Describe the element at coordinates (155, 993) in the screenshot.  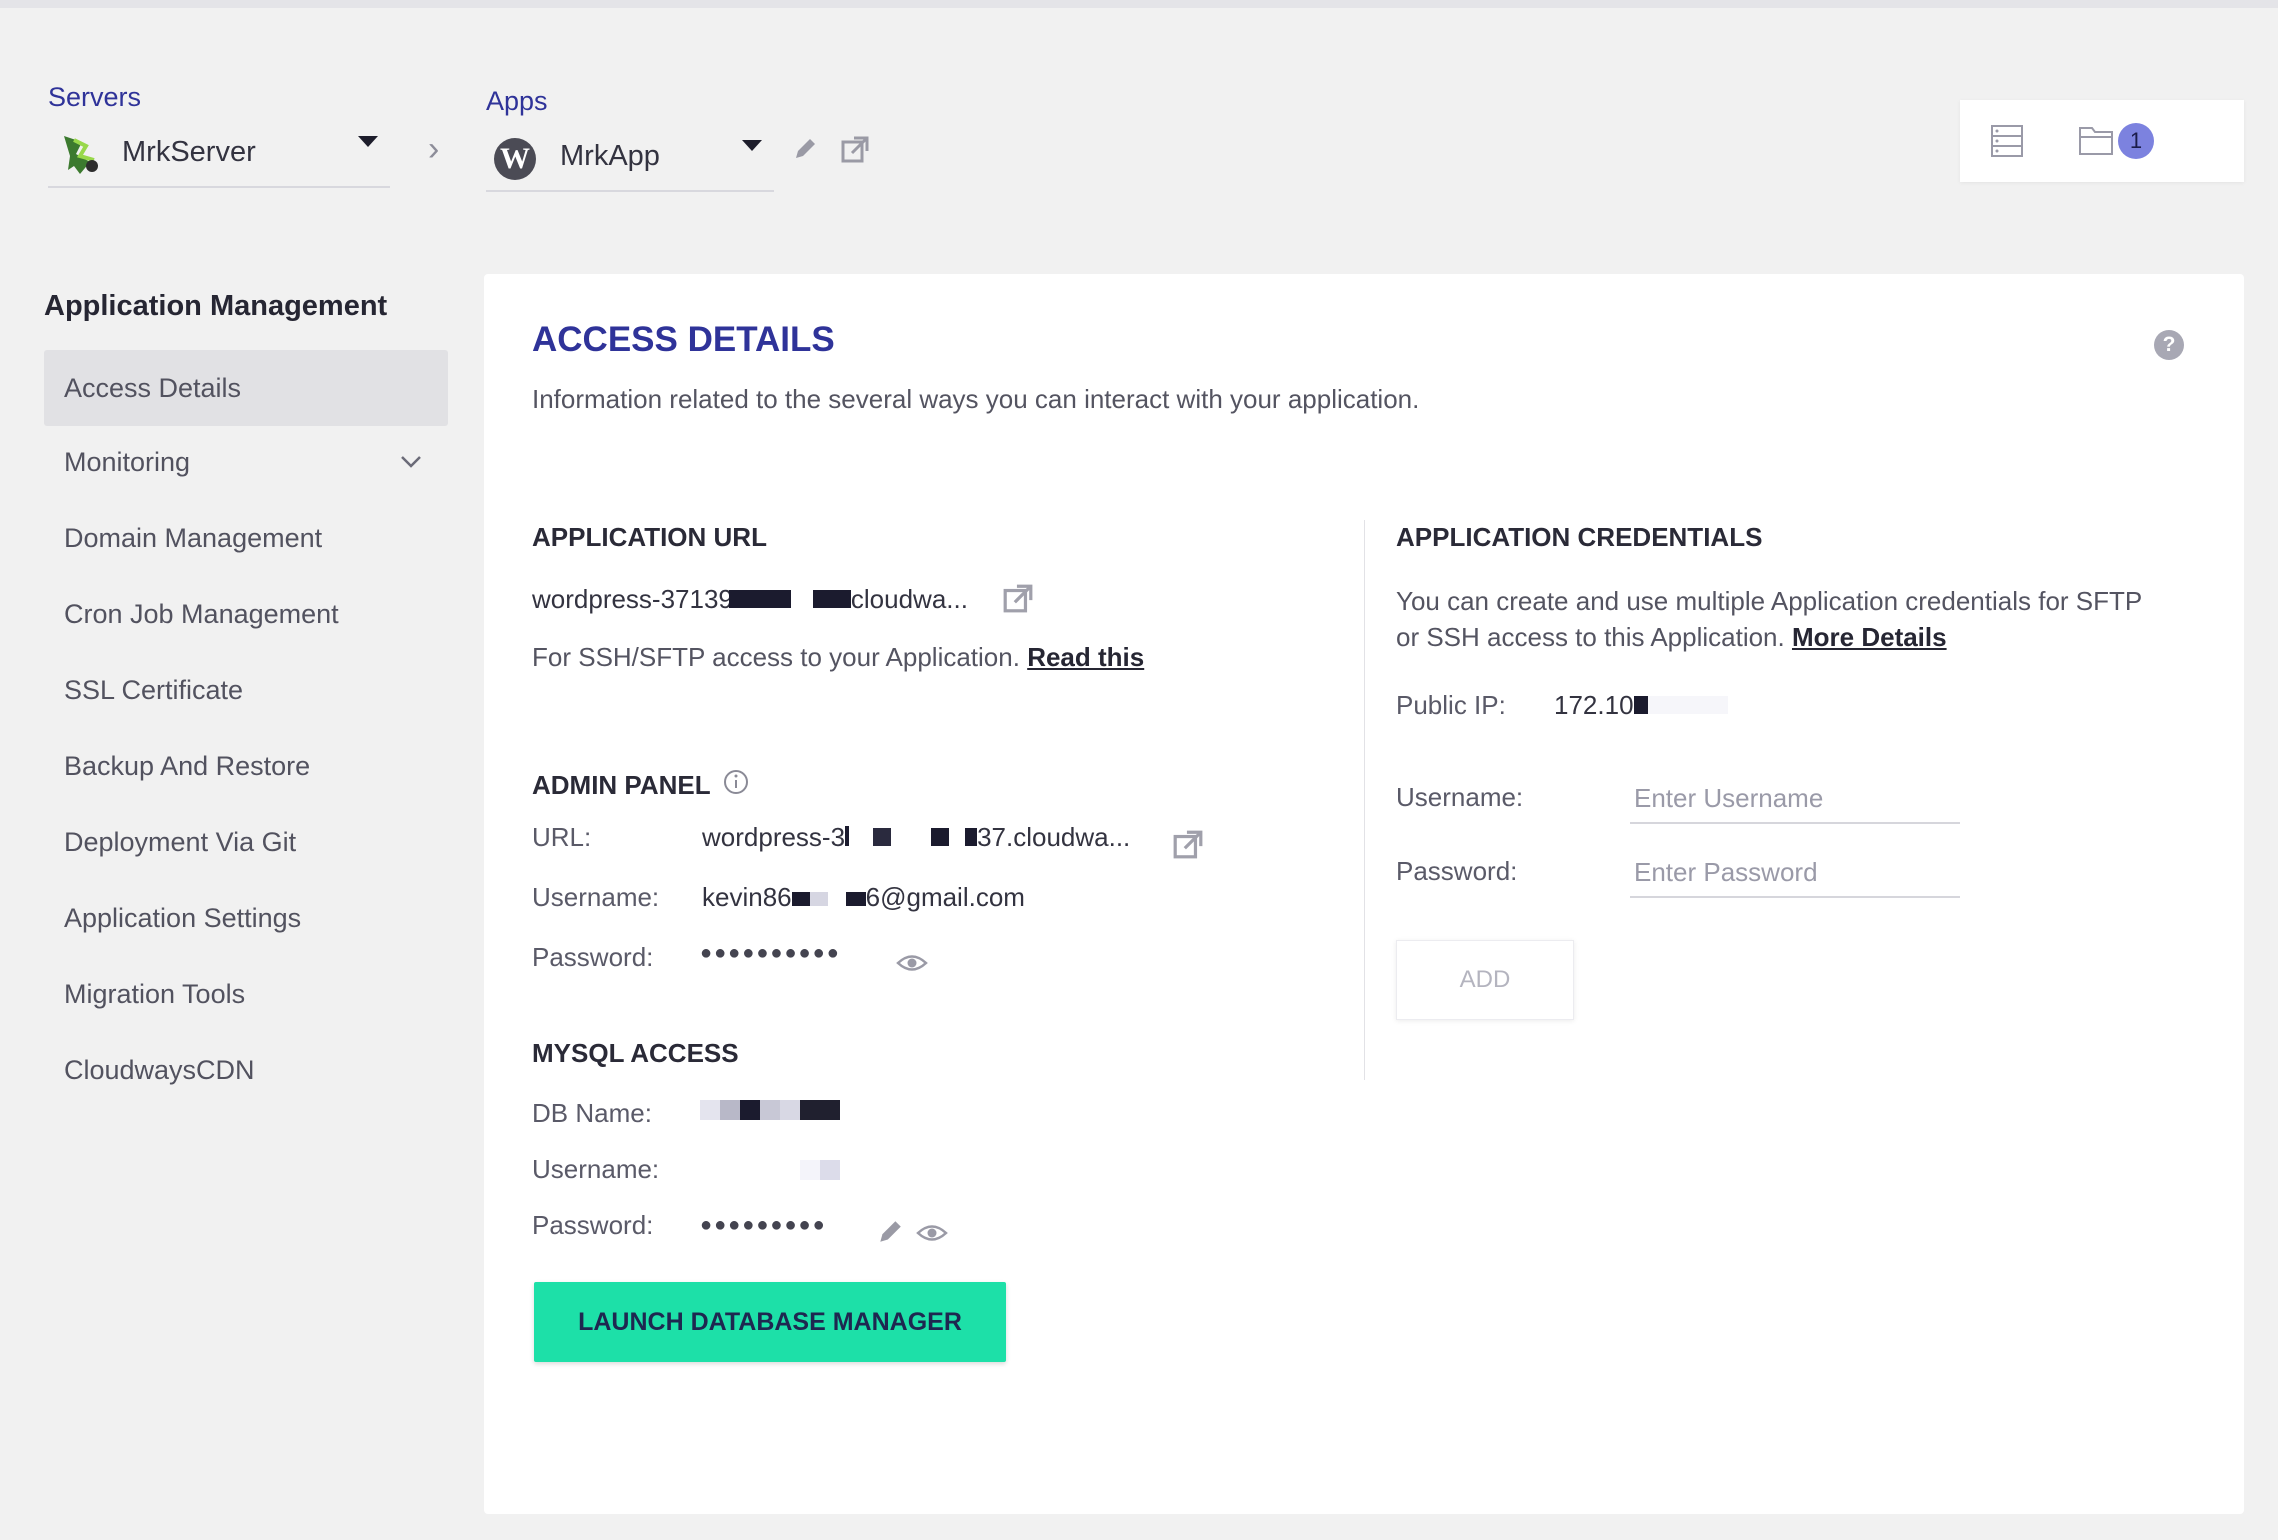
I see `sidebar-item-label: Migration Tools` at that location.